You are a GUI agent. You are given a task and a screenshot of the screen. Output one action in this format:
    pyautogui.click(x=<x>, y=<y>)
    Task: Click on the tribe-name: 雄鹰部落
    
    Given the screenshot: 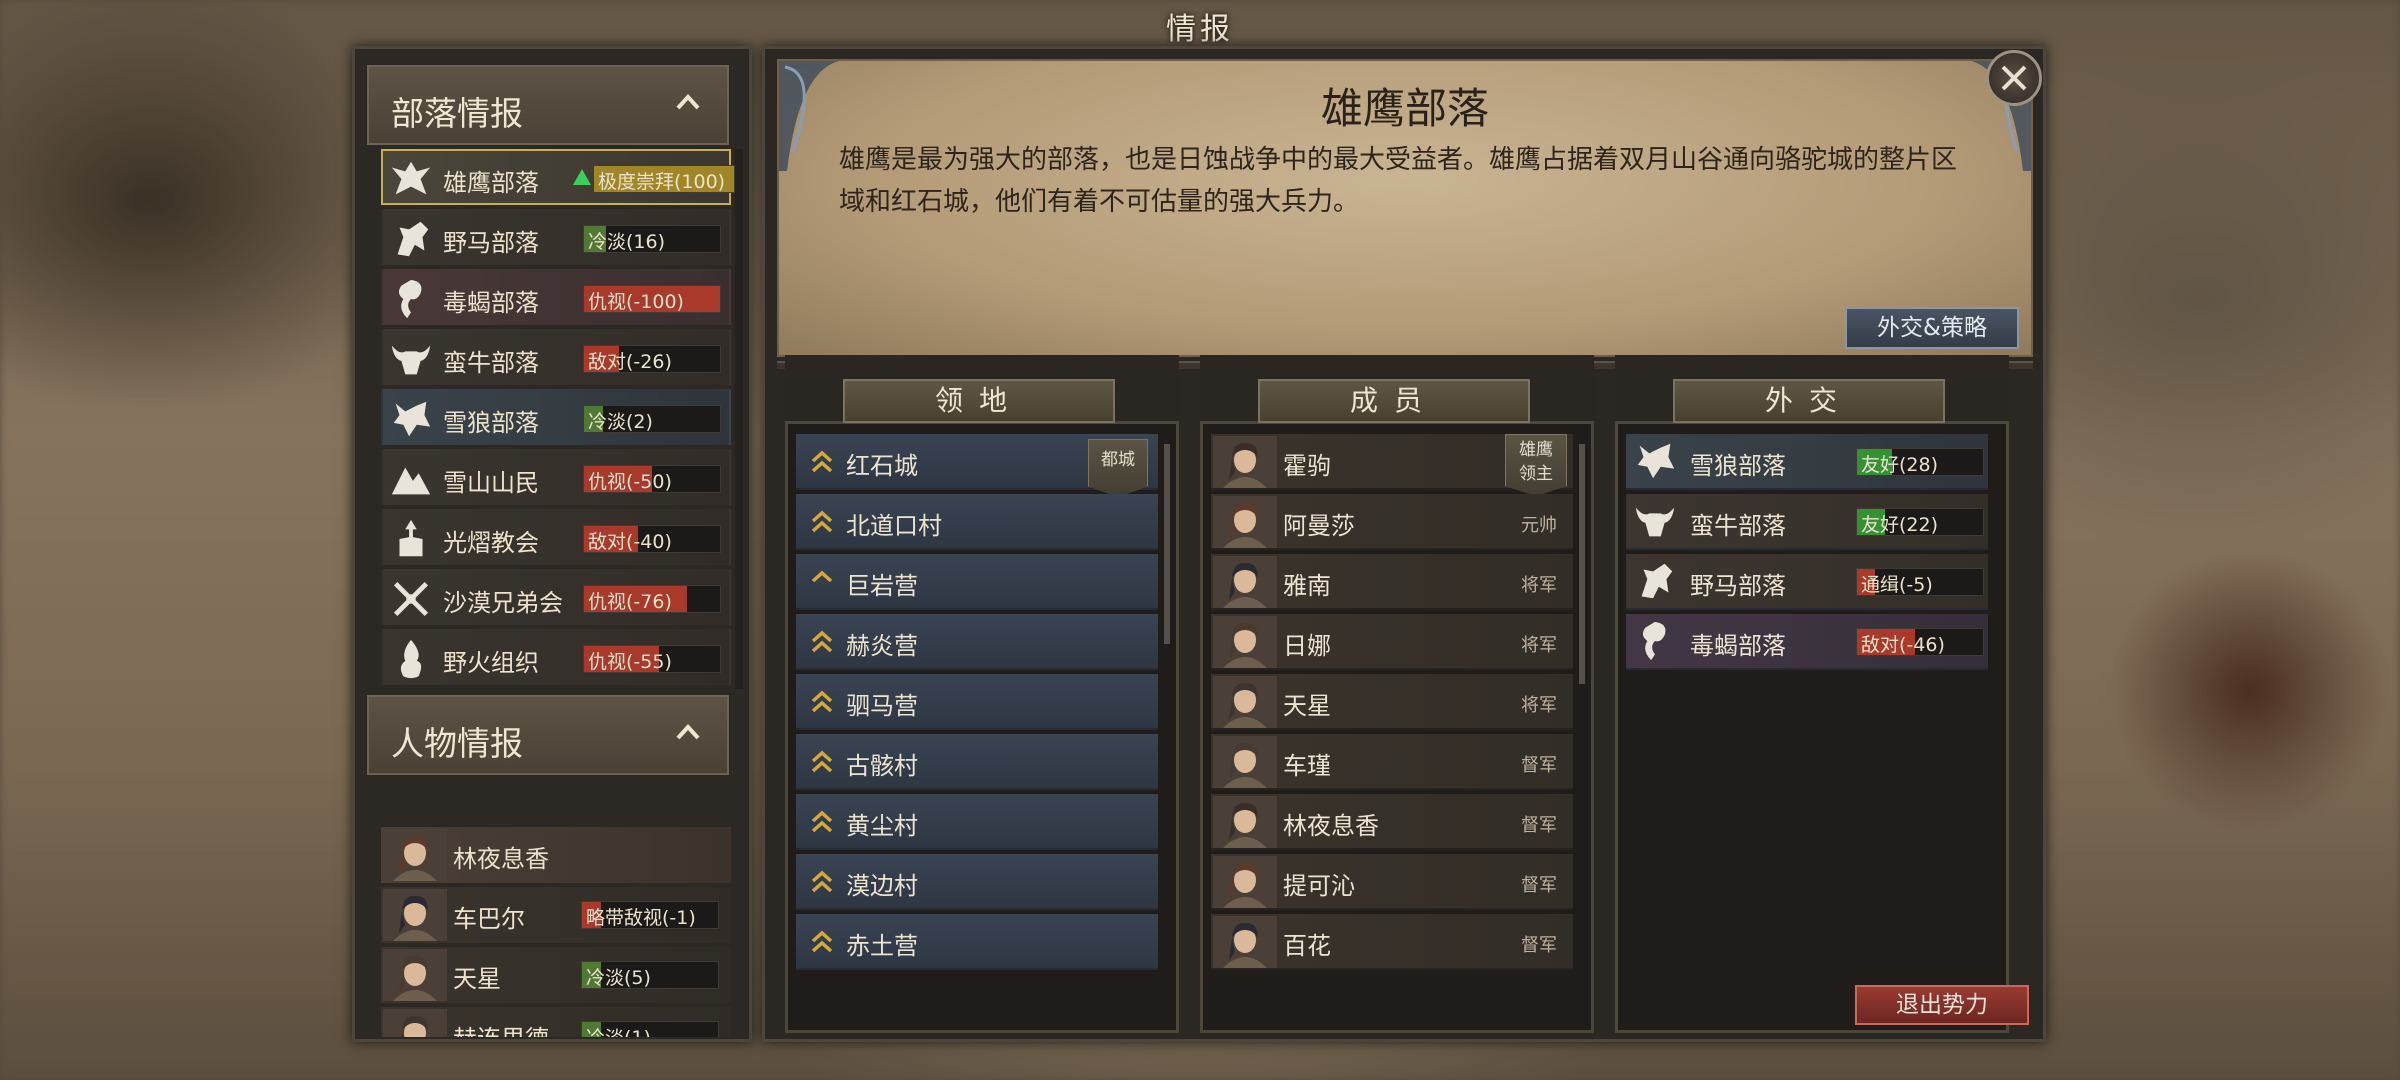 What is the action you would take?
    pyautogui.click(x=491, y=183)
    